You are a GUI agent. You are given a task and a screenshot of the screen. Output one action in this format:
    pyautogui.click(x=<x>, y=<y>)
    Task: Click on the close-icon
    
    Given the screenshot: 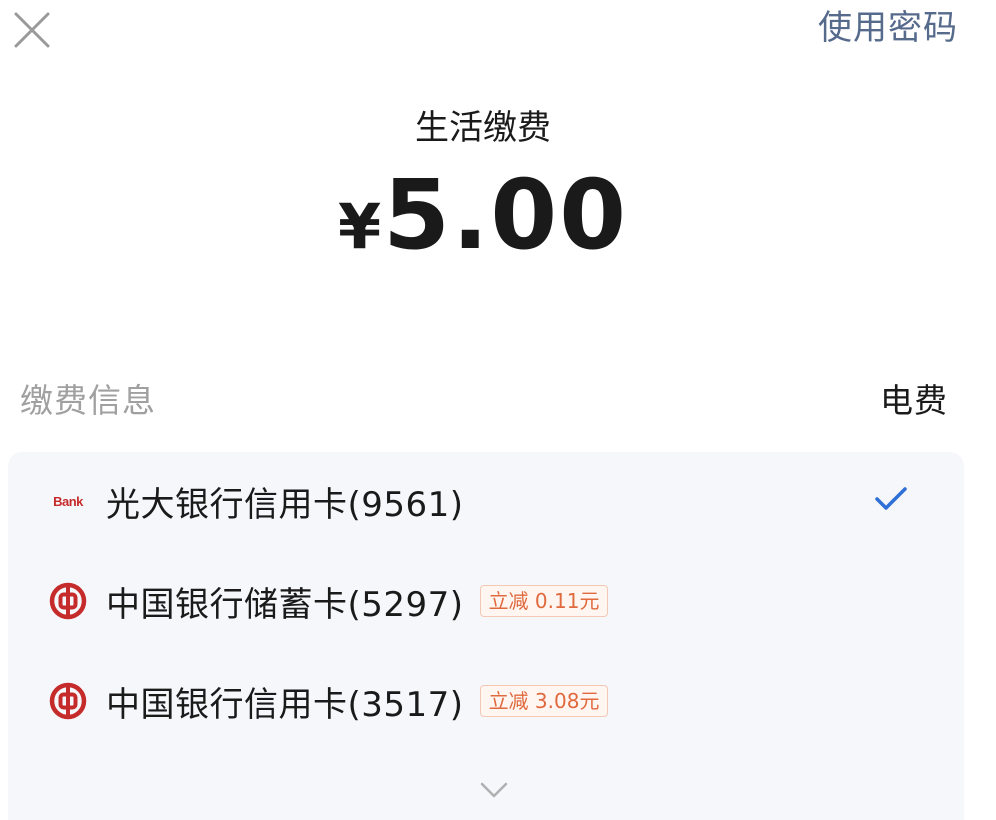 What is the action you would take?
    pyautogui.click(x=32, y=30)
    